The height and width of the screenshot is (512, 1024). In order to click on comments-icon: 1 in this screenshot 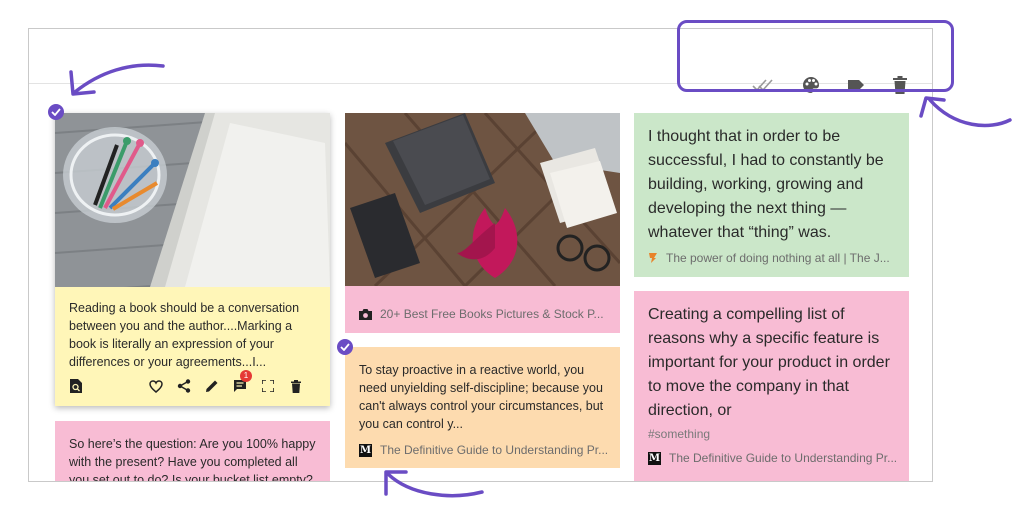, I will do `click(241, 383)`.